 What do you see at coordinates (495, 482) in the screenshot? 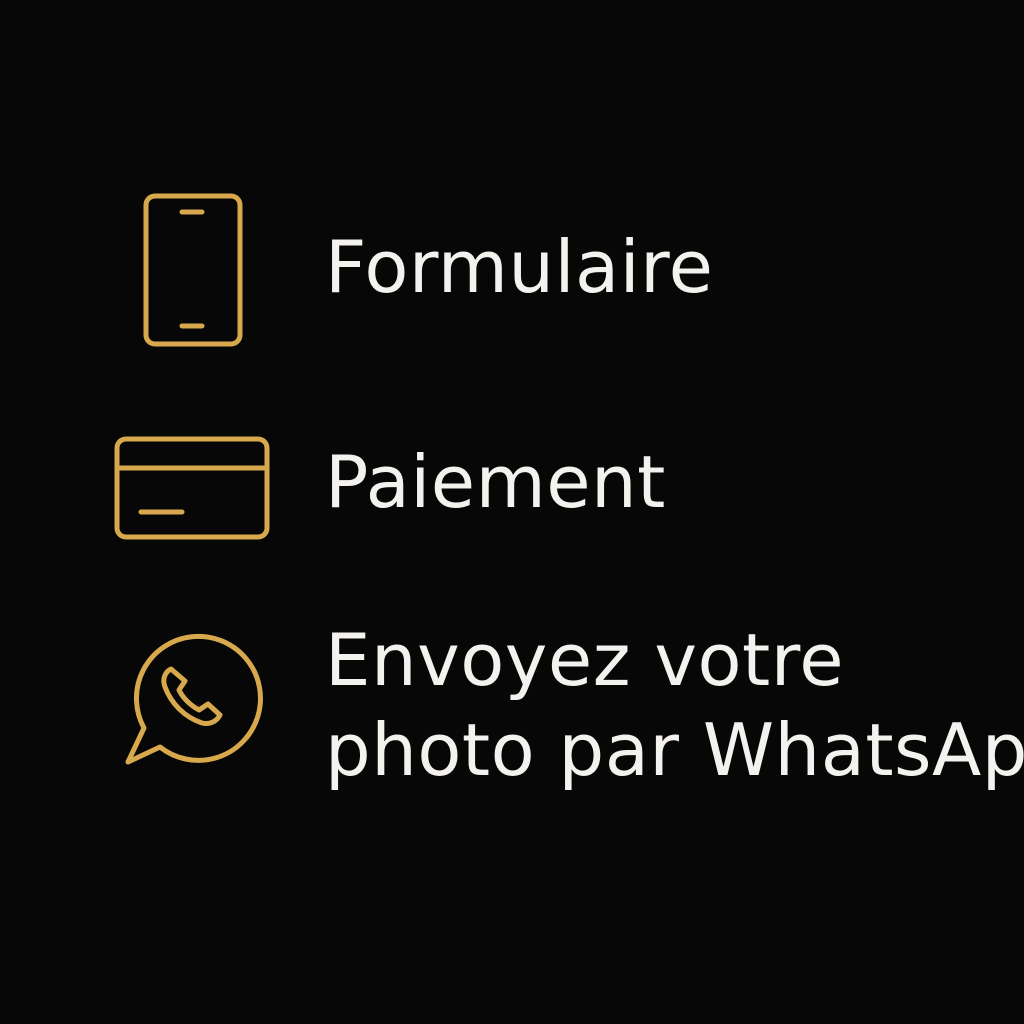
I see `step-label-payment: Paiement` at bounding box center [495, 482].